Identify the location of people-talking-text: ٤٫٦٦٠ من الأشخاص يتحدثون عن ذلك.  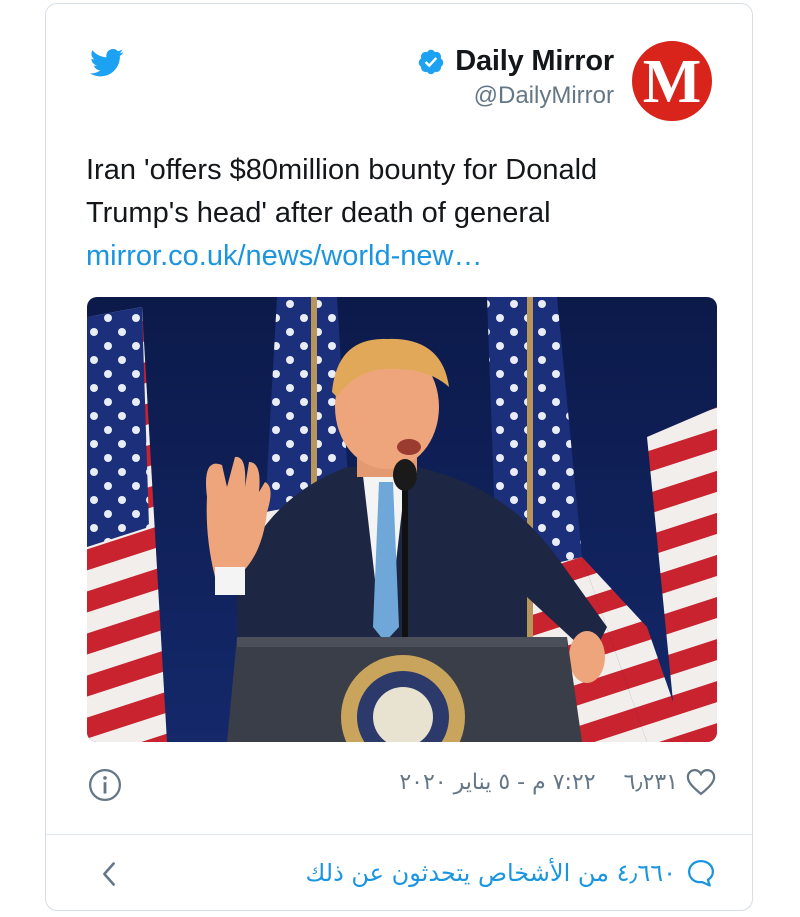
(491, 873).